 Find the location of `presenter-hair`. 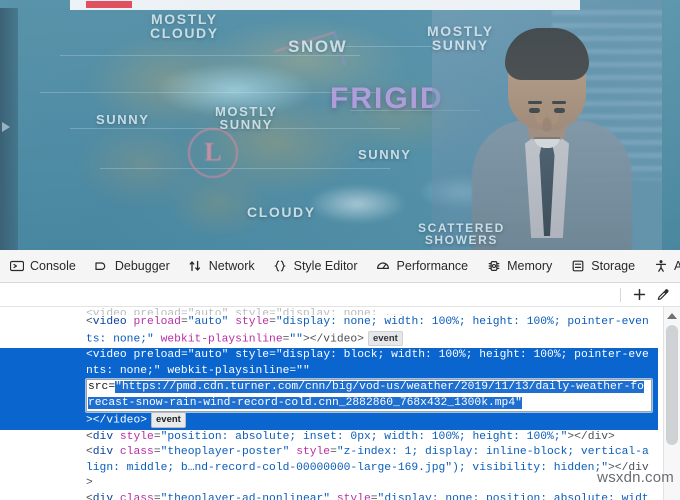

presenter-hair is located at coordinates (547, 54).